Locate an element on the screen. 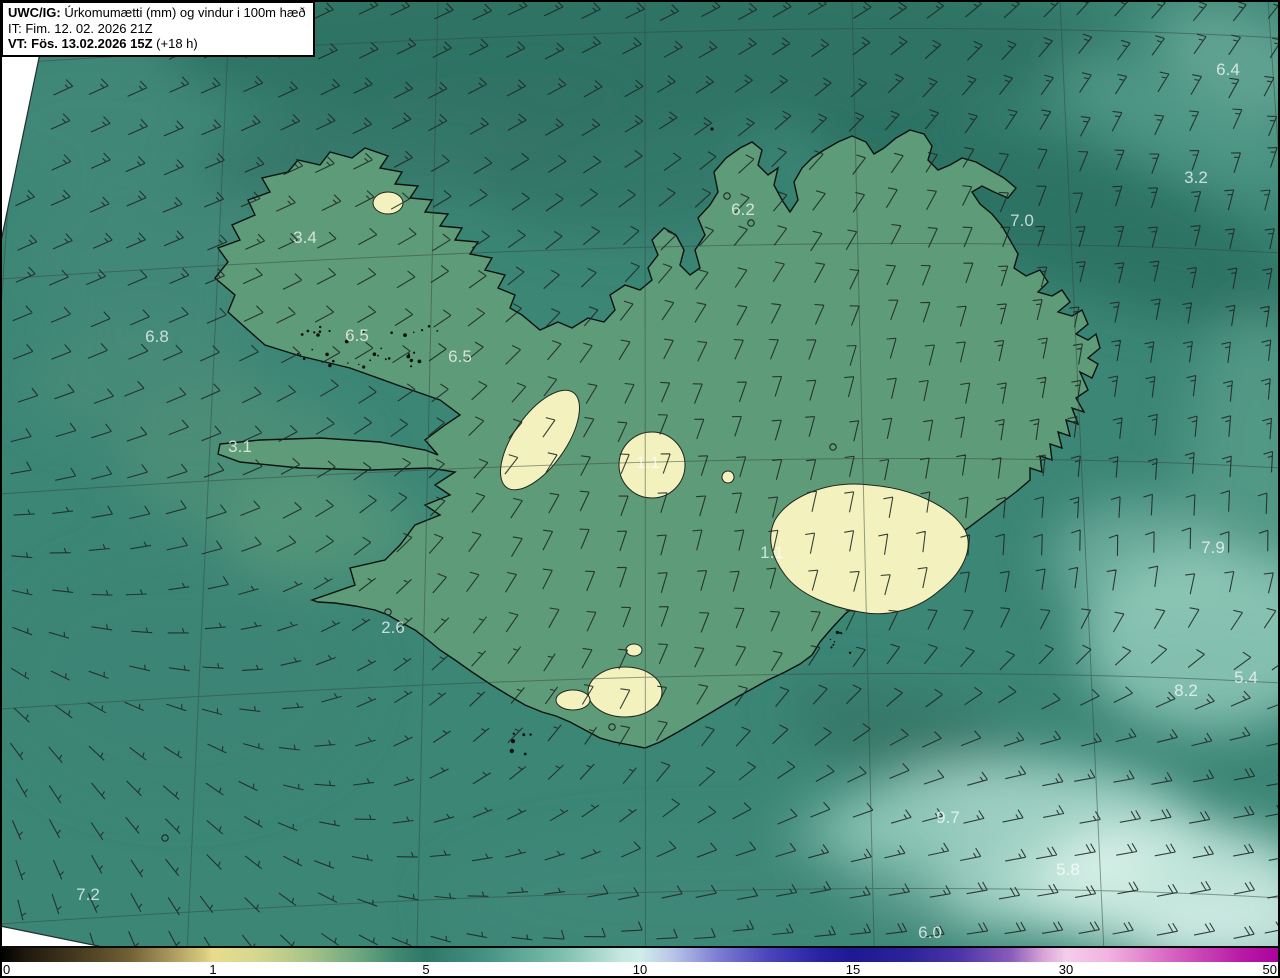 The height and width of the screenshot is (978, 1280). glacier-drangajokull is located at coordinates (388, 203).